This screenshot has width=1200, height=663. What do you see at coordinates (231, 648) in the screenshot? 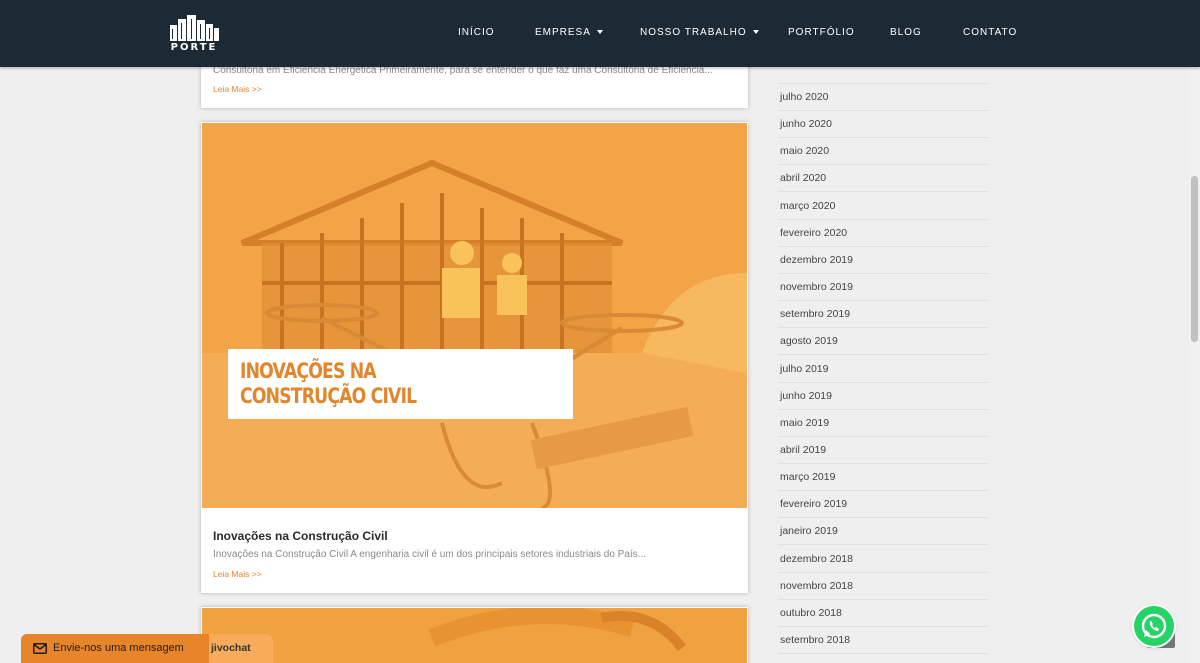
I see `jivochat-brand-text: jivochat` at bounding box center [231, 648].